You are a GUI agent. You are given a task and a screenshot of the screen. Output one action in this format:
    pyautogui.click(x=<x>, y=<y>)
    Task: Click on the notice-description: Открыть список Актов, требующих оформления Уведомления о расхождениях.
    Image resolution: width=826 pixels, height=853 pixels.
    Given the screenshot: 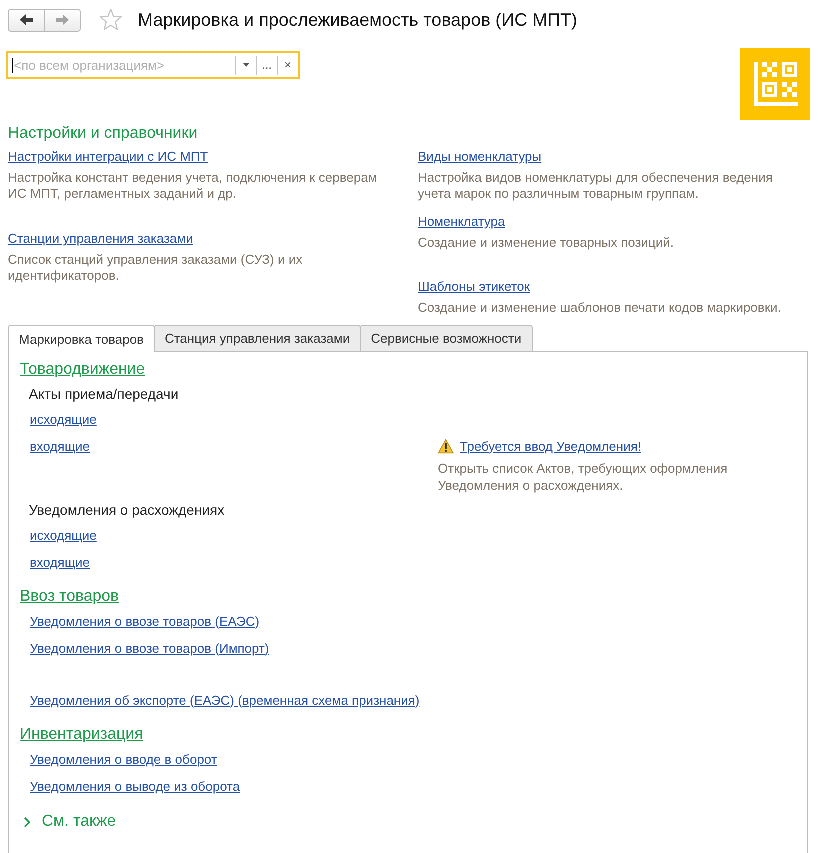 What is the action you would take?
    pyautogui.click(x=583, y=477)
    